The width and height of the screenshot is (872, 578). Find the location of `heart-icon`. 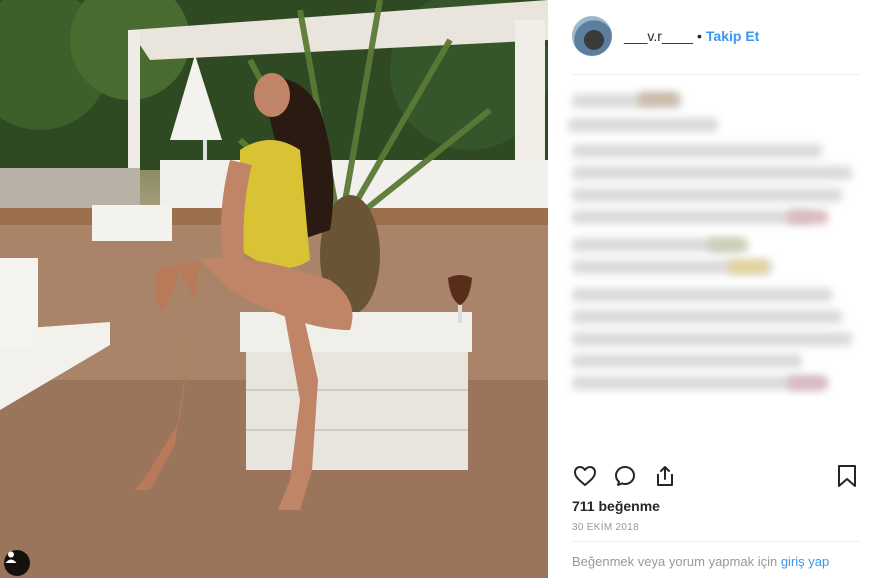

heart-icon is located at coordinates (585, 476).